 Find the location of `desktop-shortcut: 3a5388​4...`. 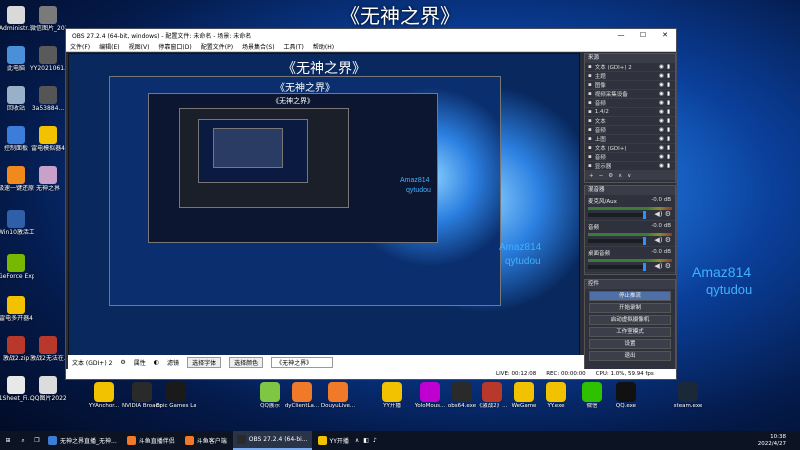

desktop-shortcut: 3a5388​4... is located at coordinates (48, 99).